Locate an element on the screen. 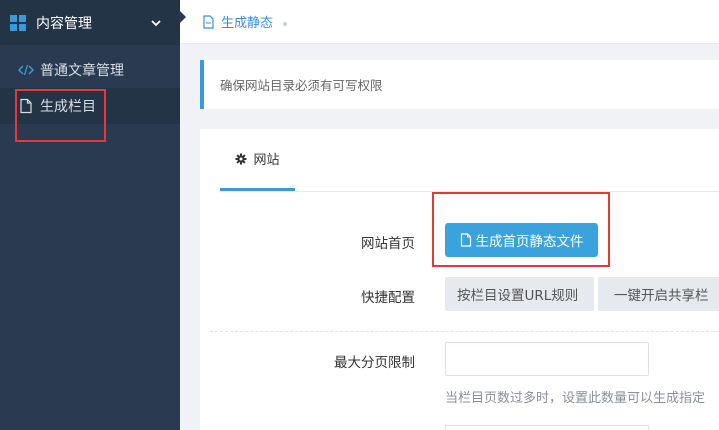  max-page-help: 当栏目页数过多时，设置此数量可以生成指定 is located at coordinates (575, 398).